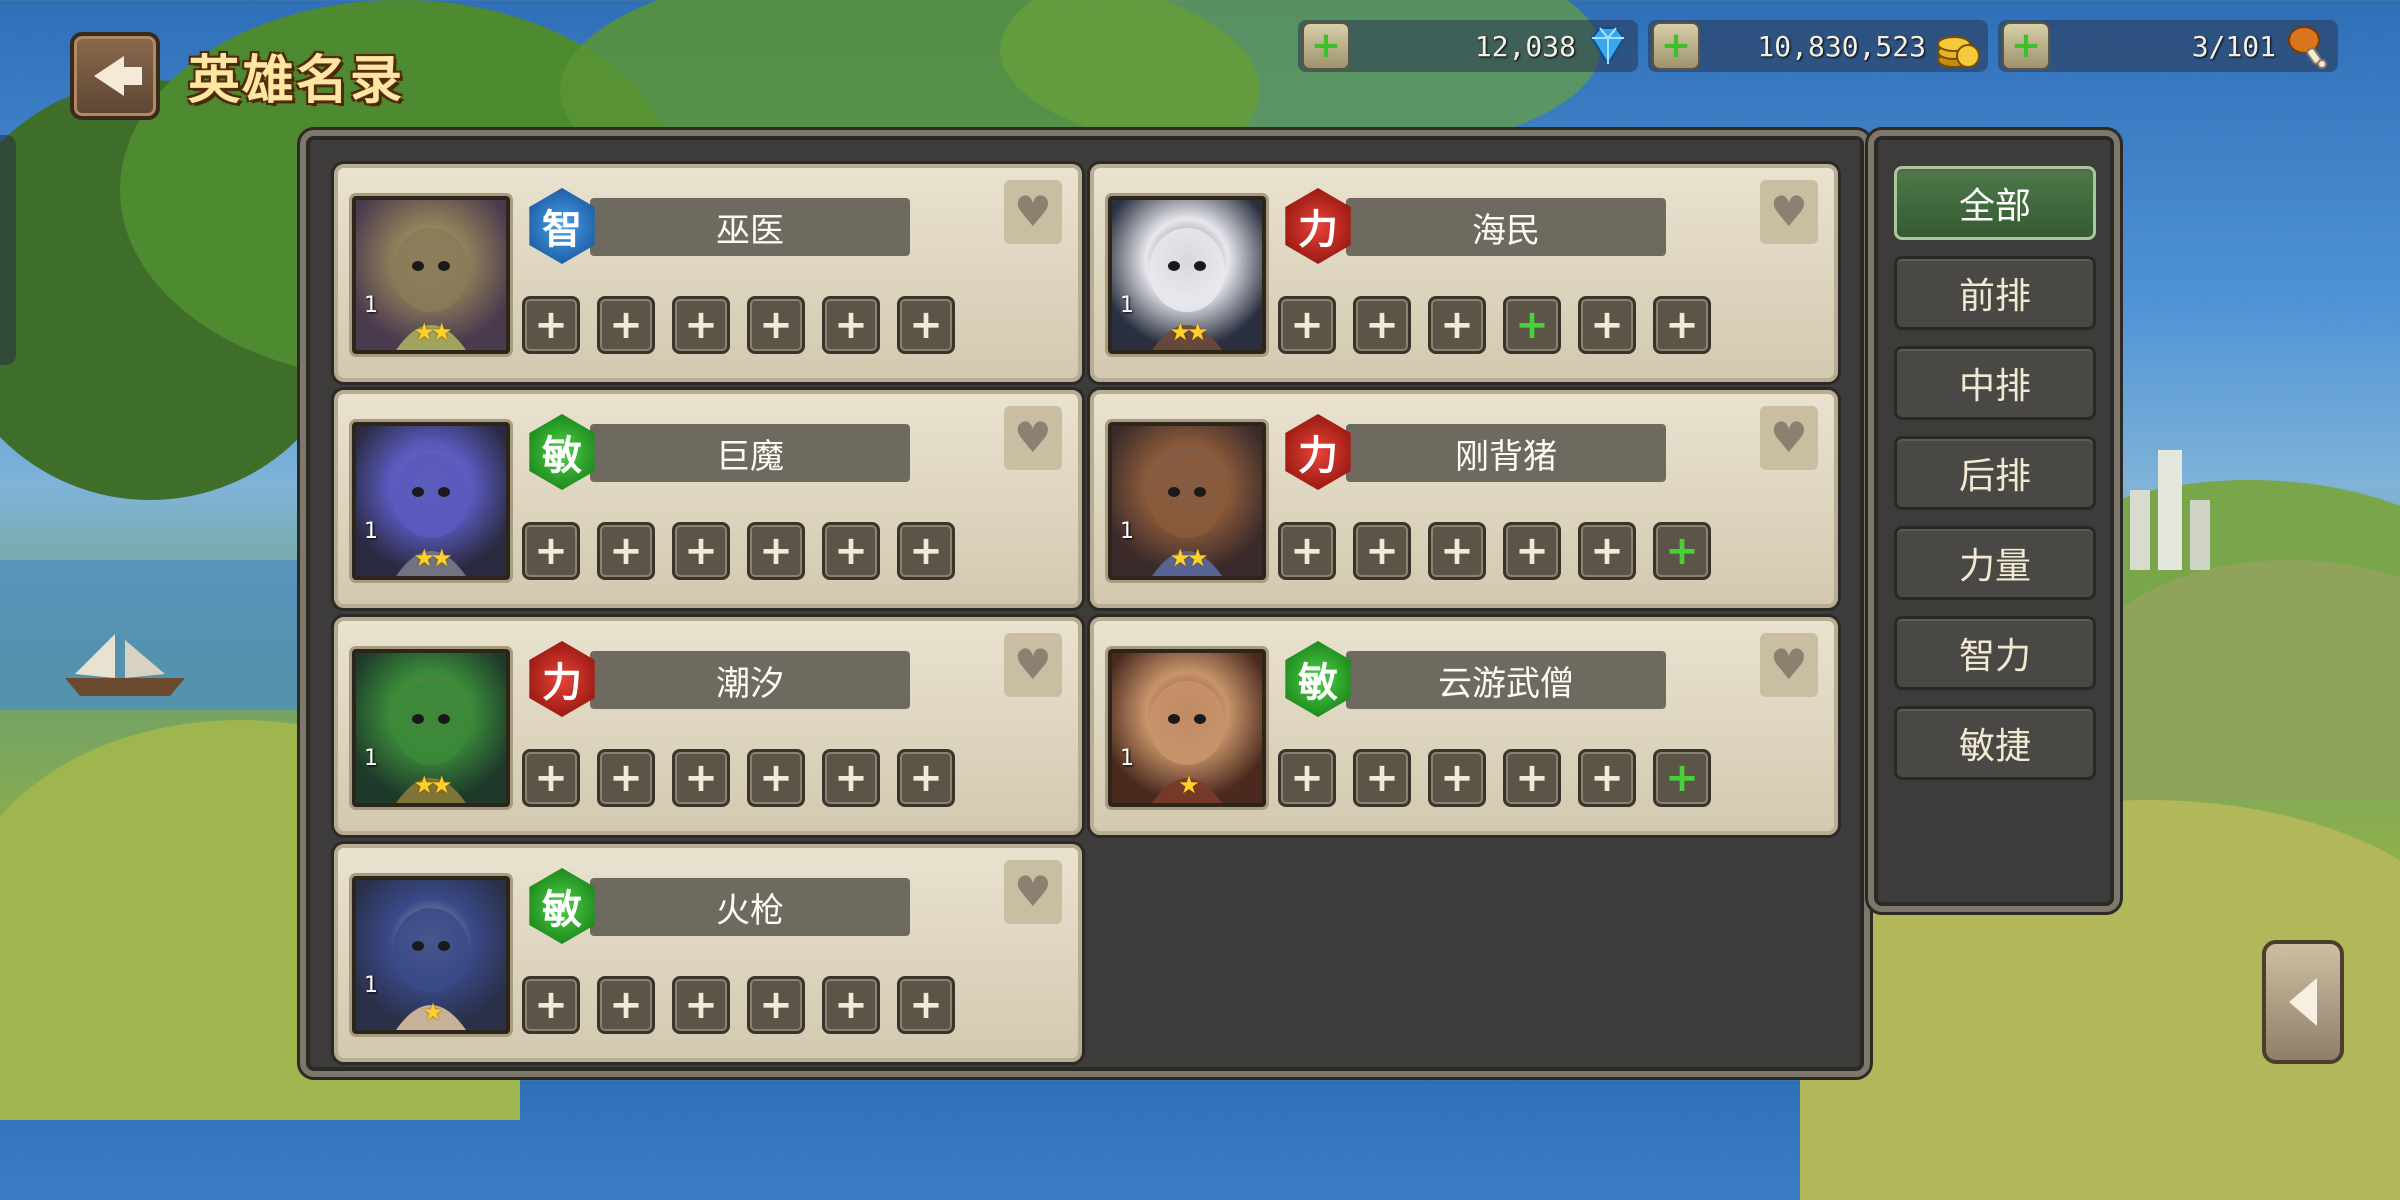  Describe the element at coordinates (1995, 293) in the screenshot. I see `filter-front-row-button: 前排` at that location.